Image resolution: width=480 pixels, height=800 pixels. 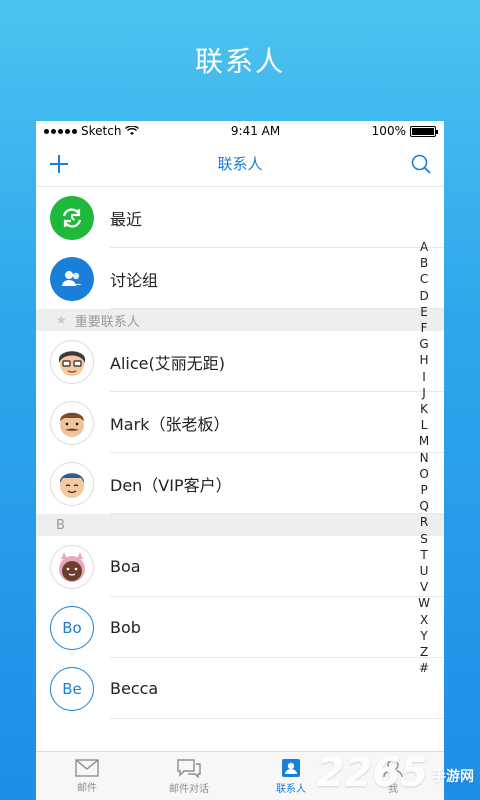 What do you see at coordinates (424, 312) in the screenshot?
I see `index-letter: E` at bounding box center [424, 312].